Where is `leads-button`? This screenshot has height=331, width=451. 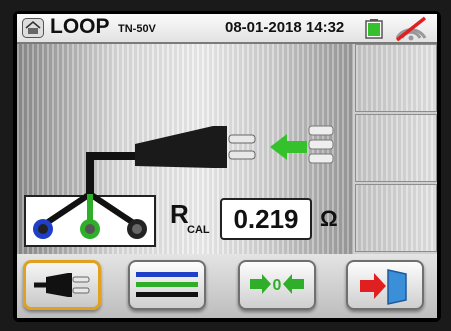
leads-button is located at coordinates (167, 285).